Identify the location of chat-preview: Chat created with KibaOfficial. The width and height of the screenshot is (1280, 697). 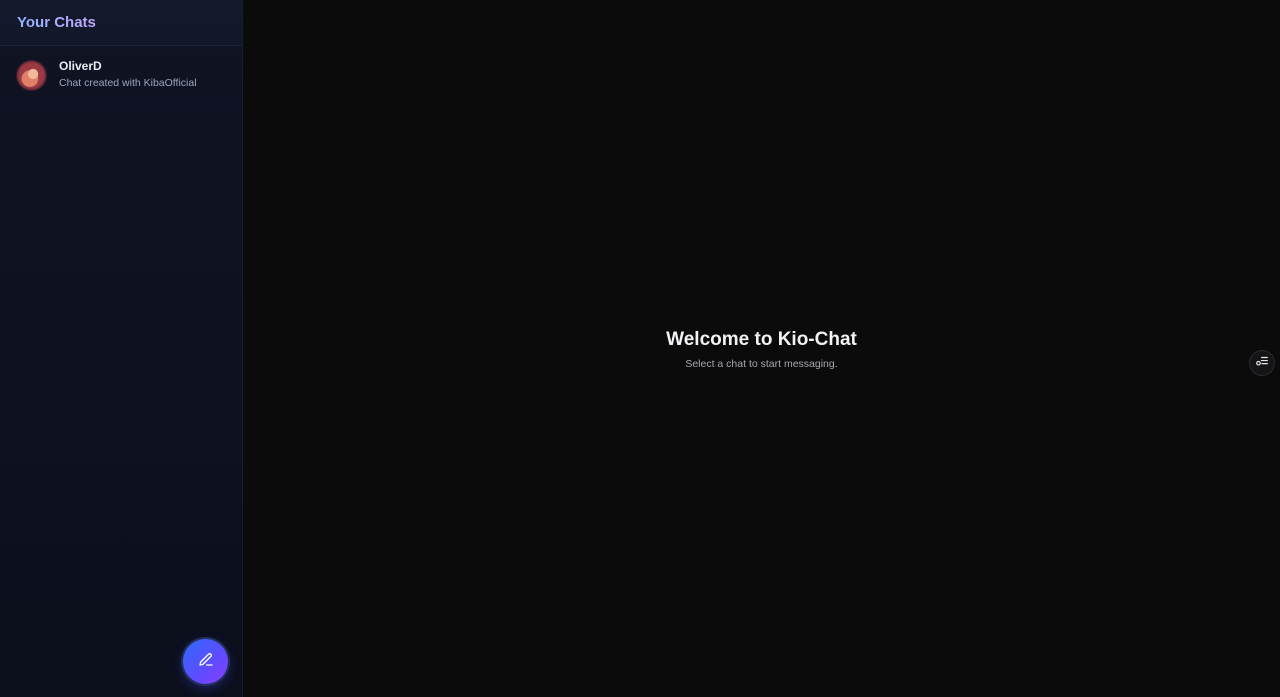
(128, 83).